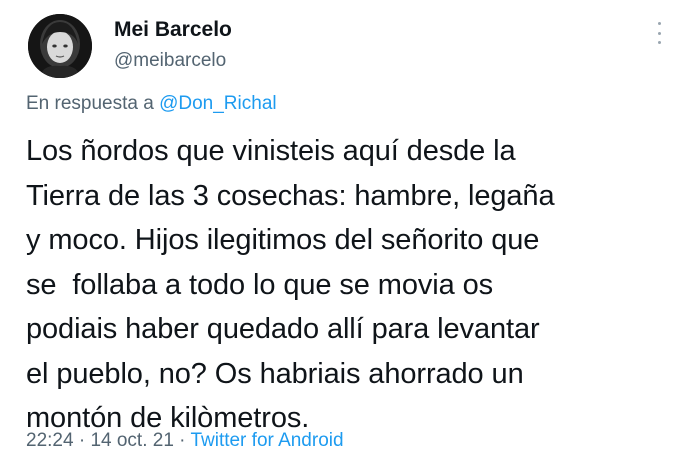 The image size is (680, 475). I want to click on tweet-meta: 22:24 · 14 oct. 21 · Twitter for Android, so click(185, 441).